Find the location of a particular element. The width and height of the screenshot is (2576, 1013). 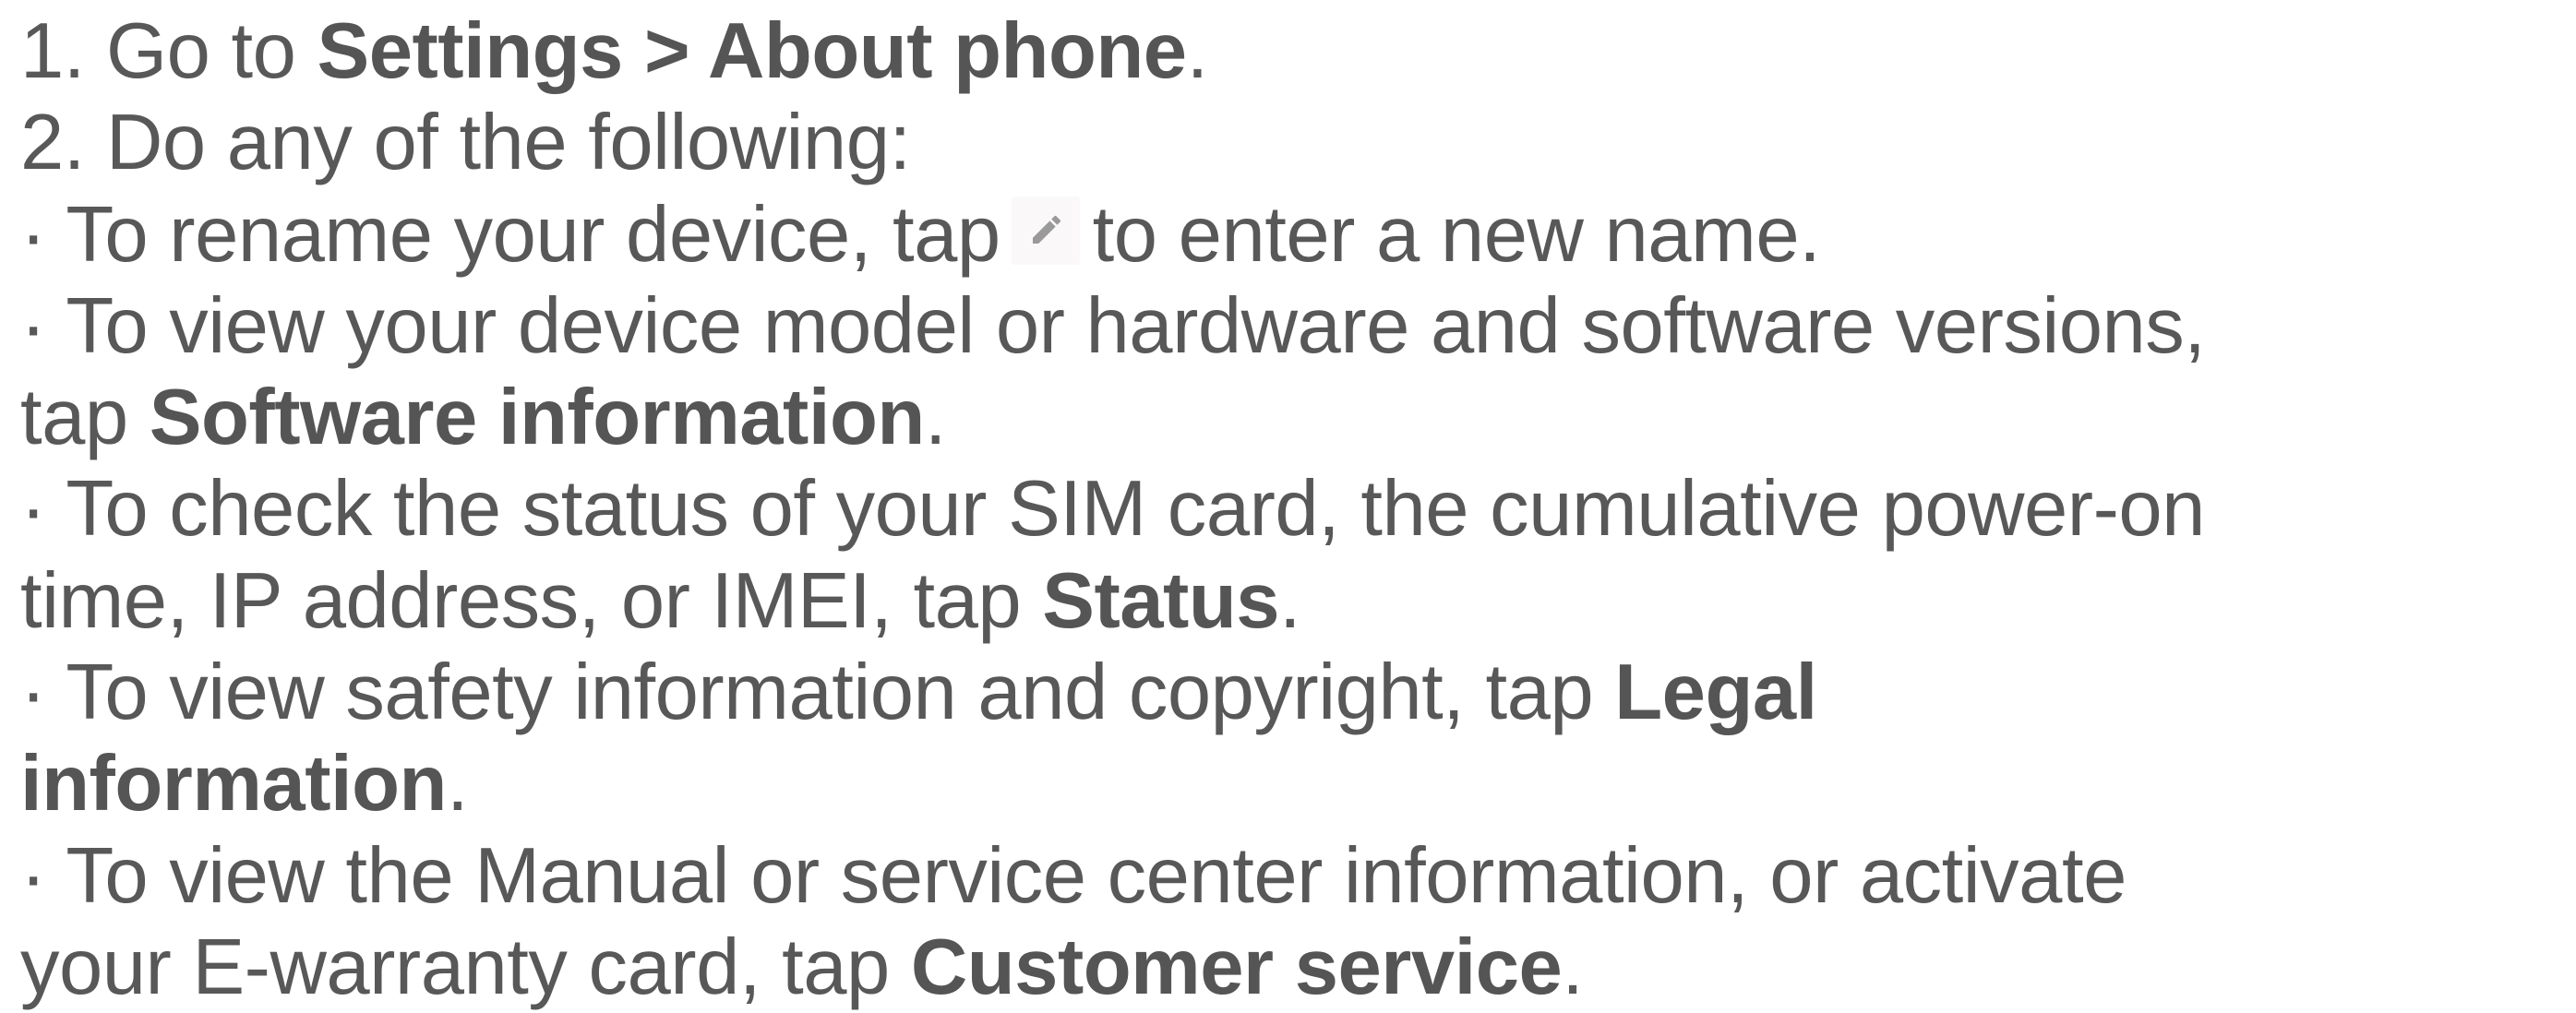

status-line-2: time, IP address, or IMEI, tap Status. is located at coordinates (1289, 601).